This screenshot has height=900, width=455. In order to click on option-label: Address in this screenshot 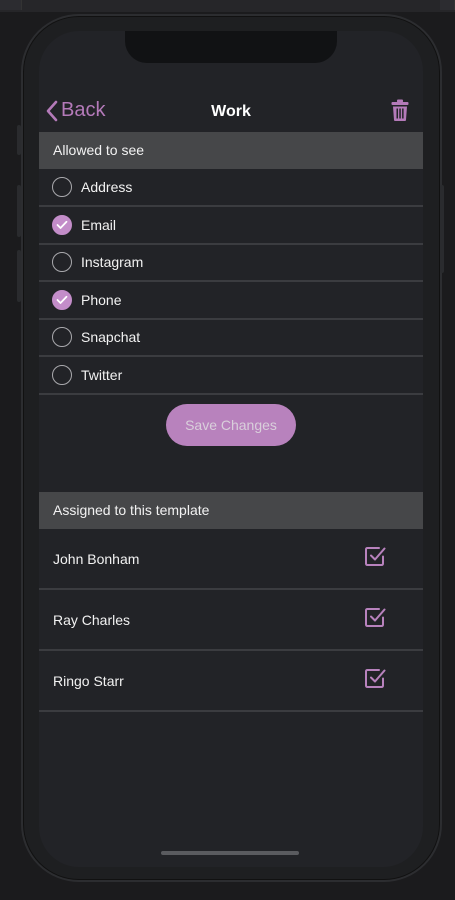, I will do `click(107, 186)`.